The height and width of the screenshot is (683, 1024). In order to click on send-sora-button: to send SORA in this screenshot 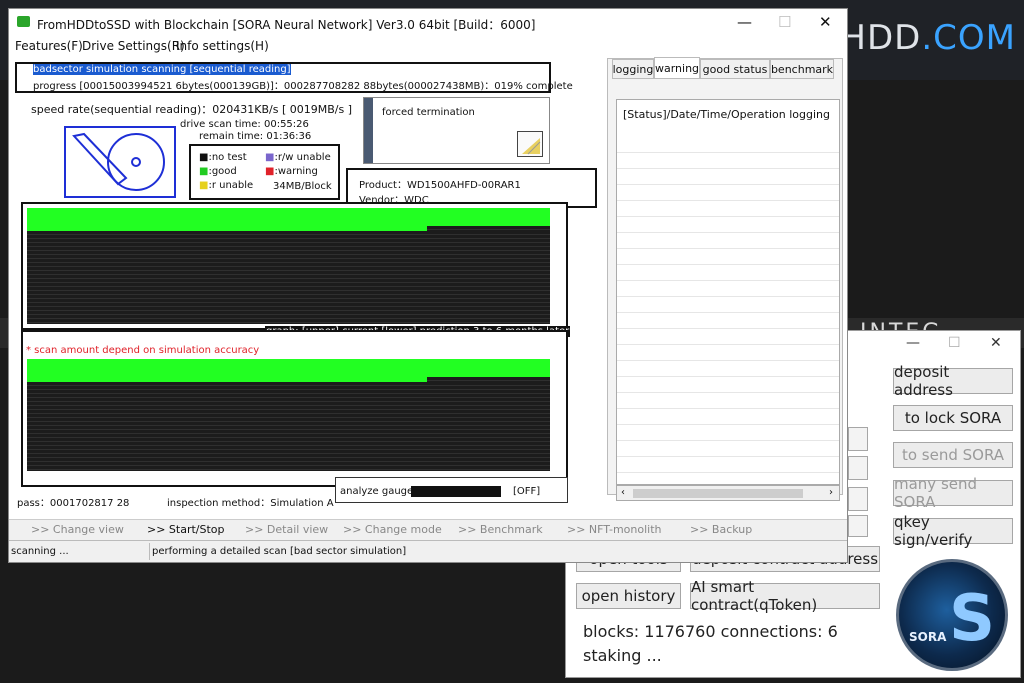, I will do `click(953, 455)`.